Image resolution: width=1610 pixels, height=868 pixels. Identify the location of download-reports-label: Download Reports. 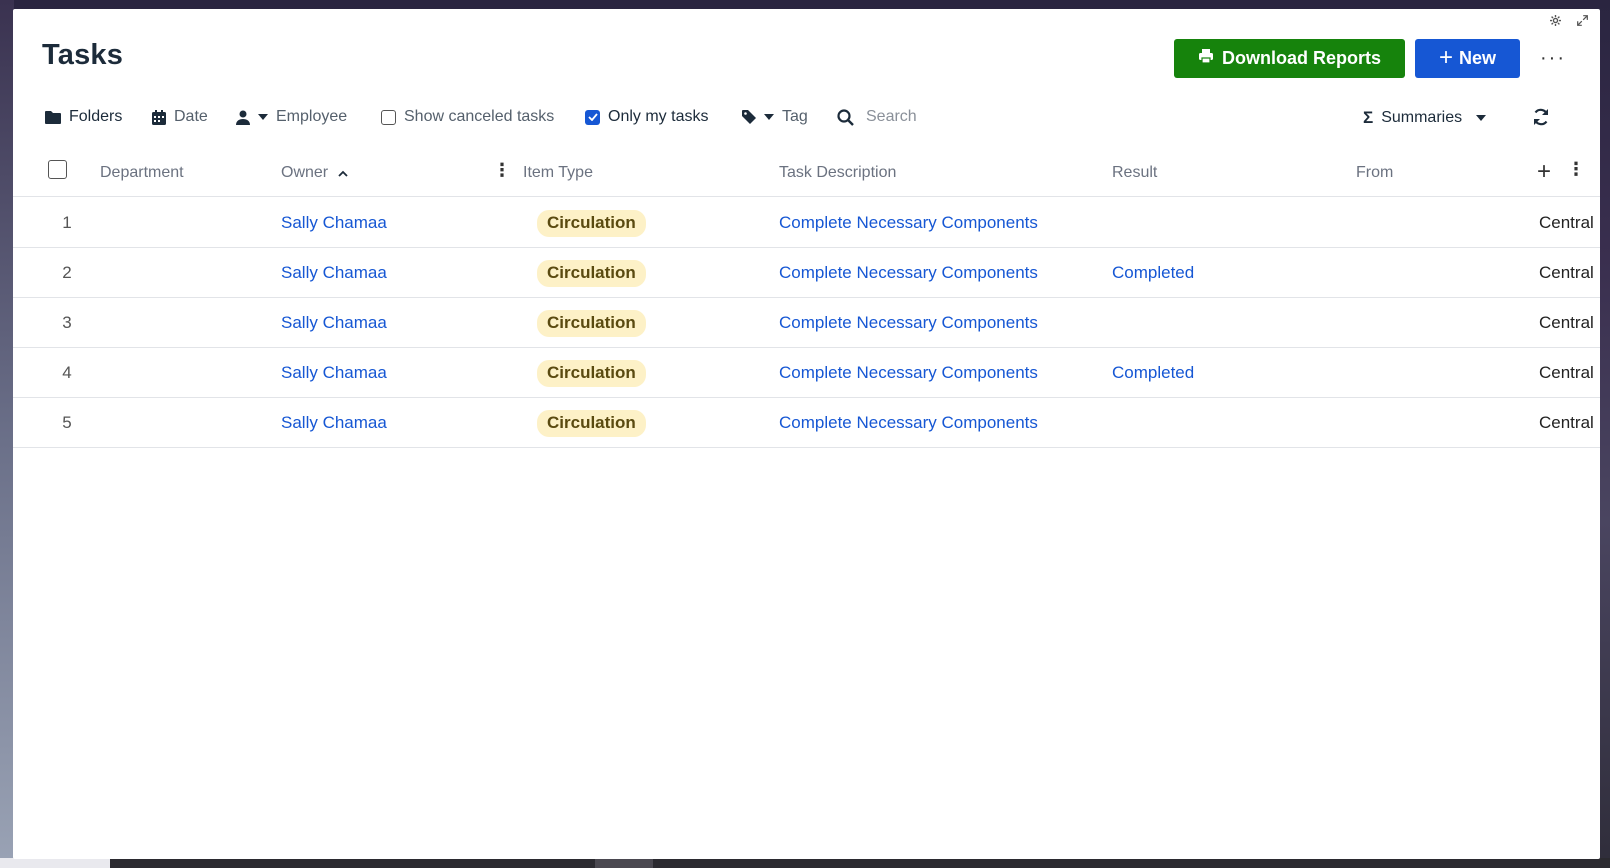
(1301, 58).